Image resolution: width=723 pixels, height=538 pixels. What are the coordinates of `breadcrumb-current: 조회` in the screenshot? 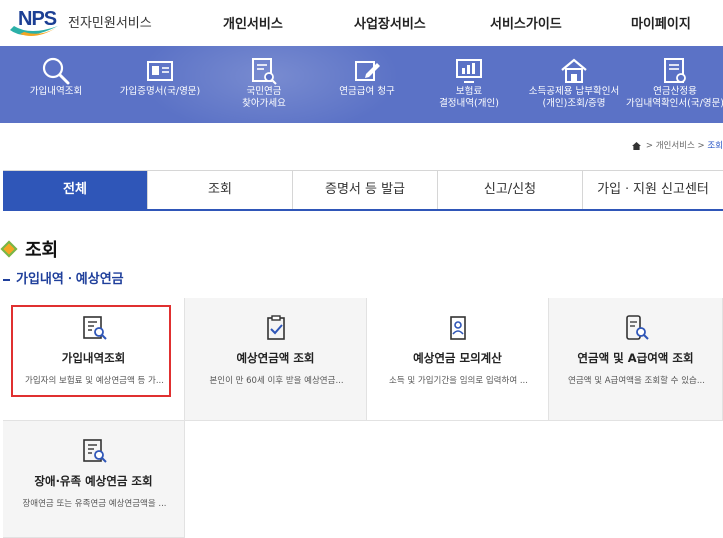 It's located at (715, 146).